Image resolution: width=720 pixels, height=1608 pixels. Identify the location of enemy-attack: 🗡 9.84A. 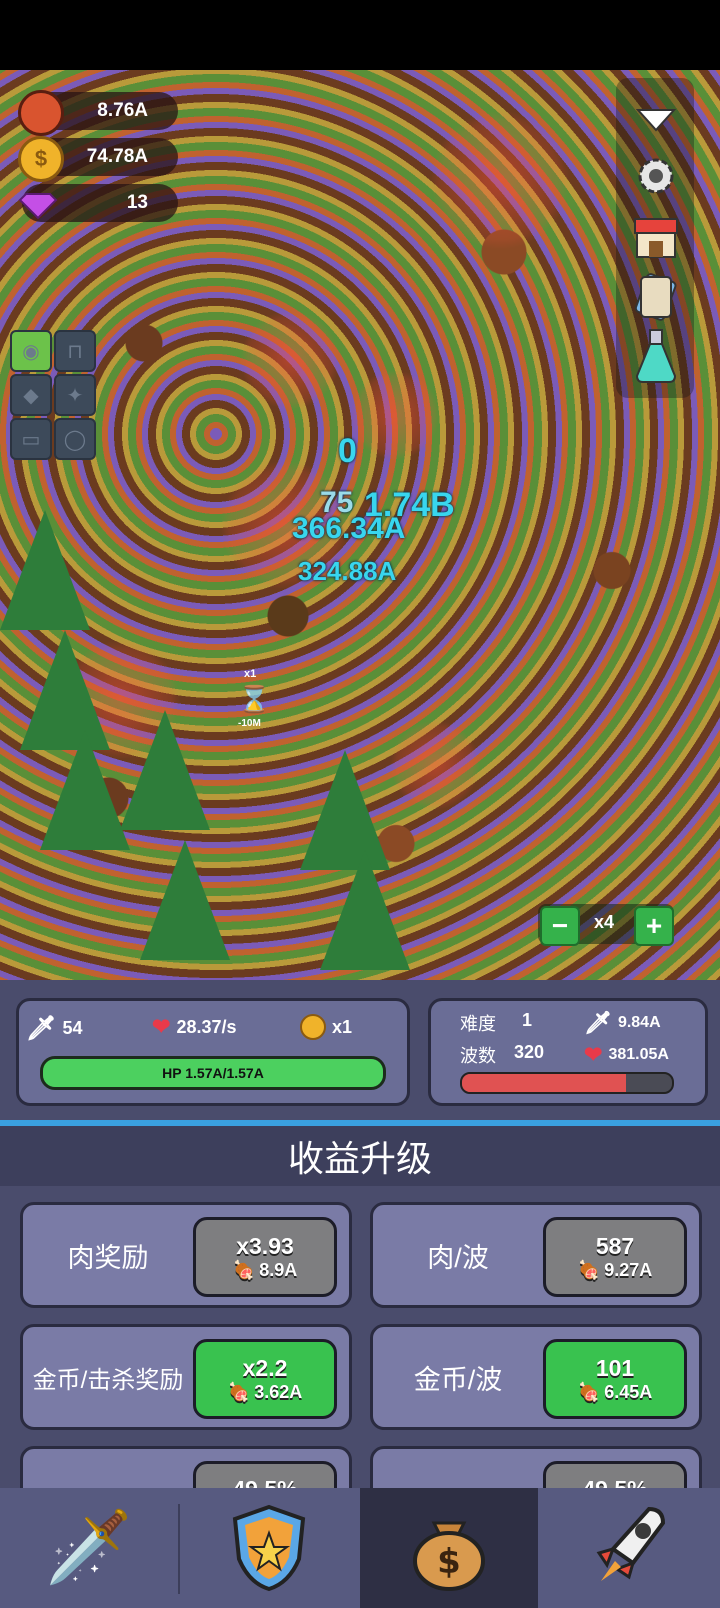
(622, 1023).